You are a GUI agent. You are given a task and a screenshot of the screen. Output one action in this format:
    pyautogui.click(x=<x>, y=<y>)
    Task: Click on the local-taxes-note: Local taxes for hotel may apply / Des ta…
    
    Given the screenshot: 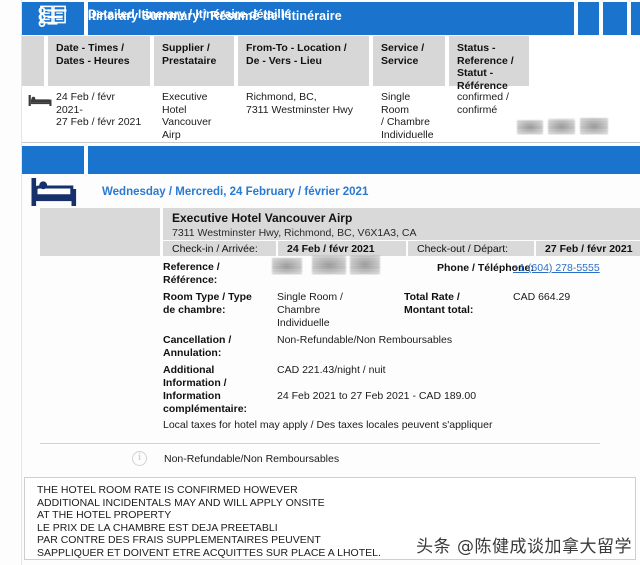 What is the action you would take?
    pyautogui.click(x=328, y=425)
    